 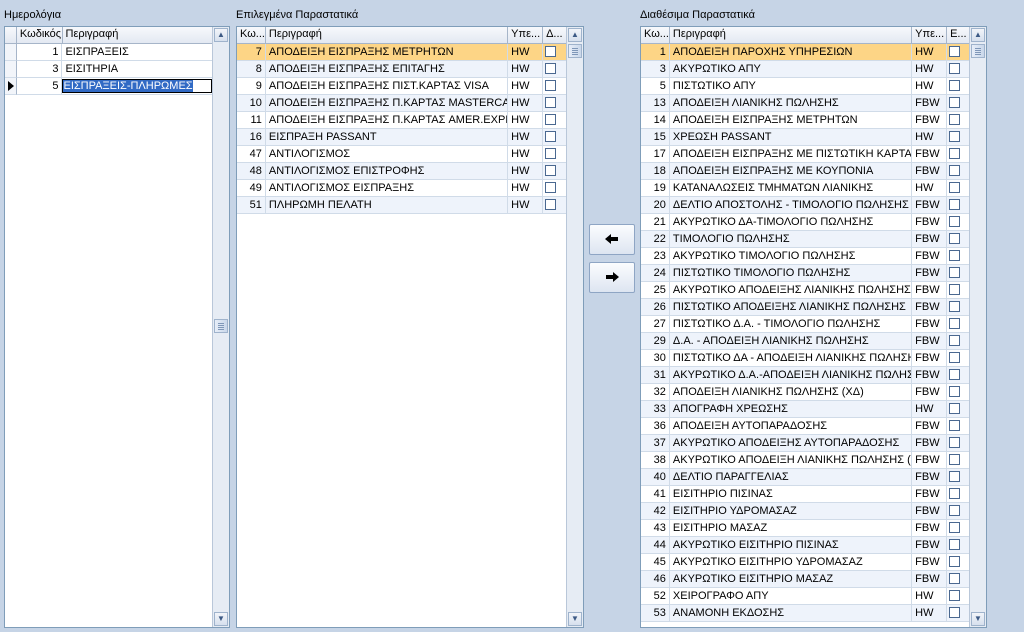 What do you see at coordinates (221, 326) in the screenshot?
I see `scroll-thumb` at bounding box center [221, 326].